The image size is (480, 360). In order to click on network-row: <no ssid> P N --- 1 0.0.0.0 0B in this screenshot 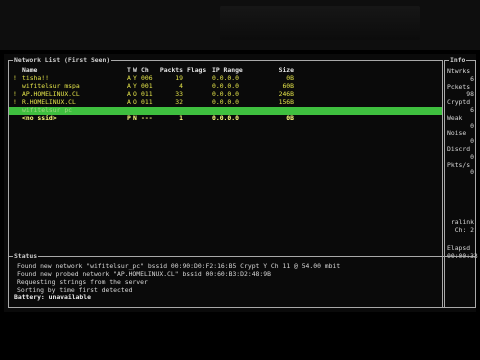, I will do `click(225, 119)`.